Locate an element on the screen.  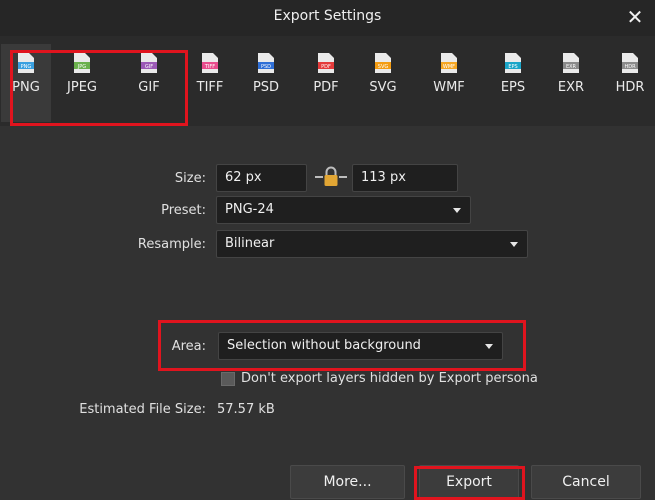
format-psd-label: PSD is located at coordinates (266, 87).